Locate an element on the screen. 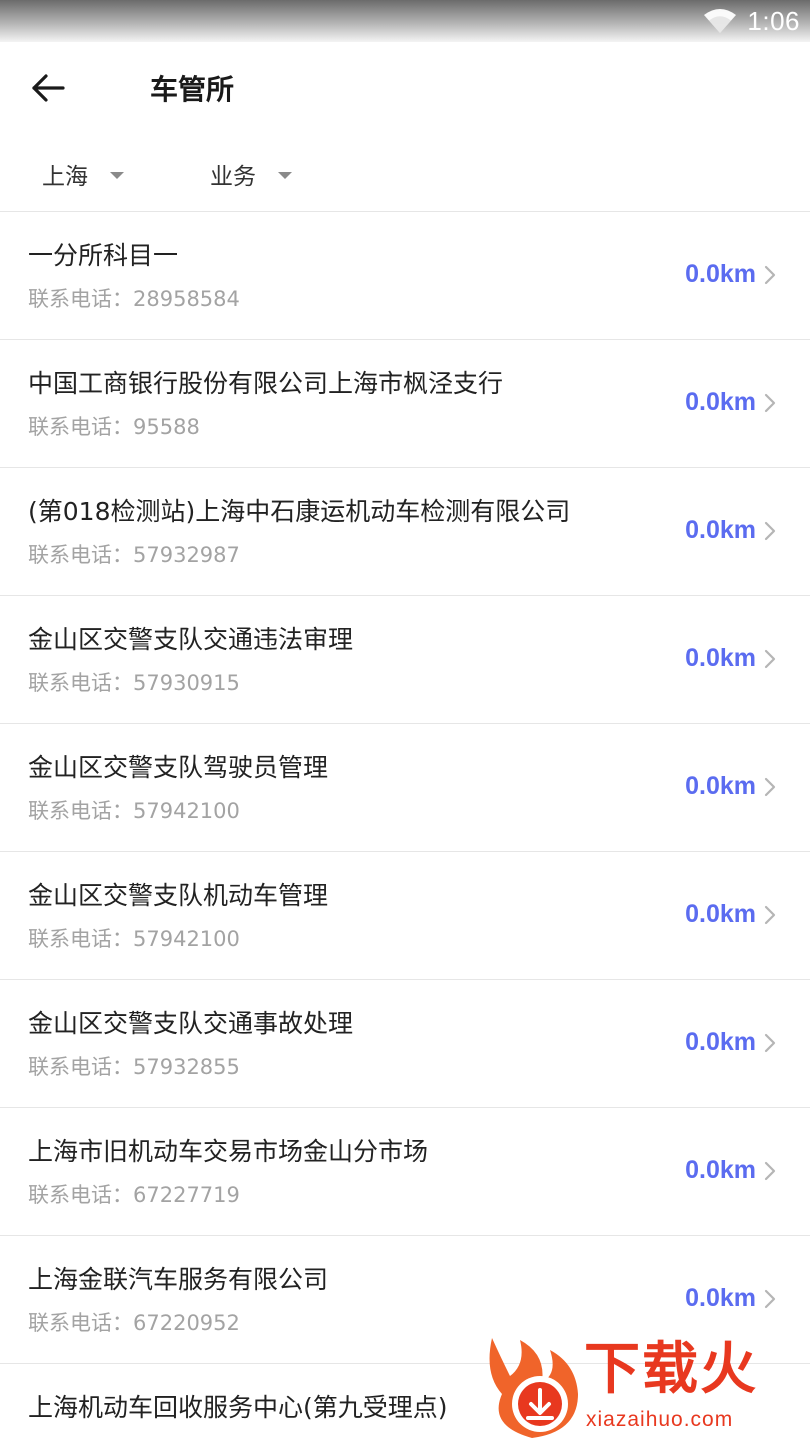 The width and height of the screenshot is (810, 1440). status-right: 1:06 is located at coordinates (751, 21).